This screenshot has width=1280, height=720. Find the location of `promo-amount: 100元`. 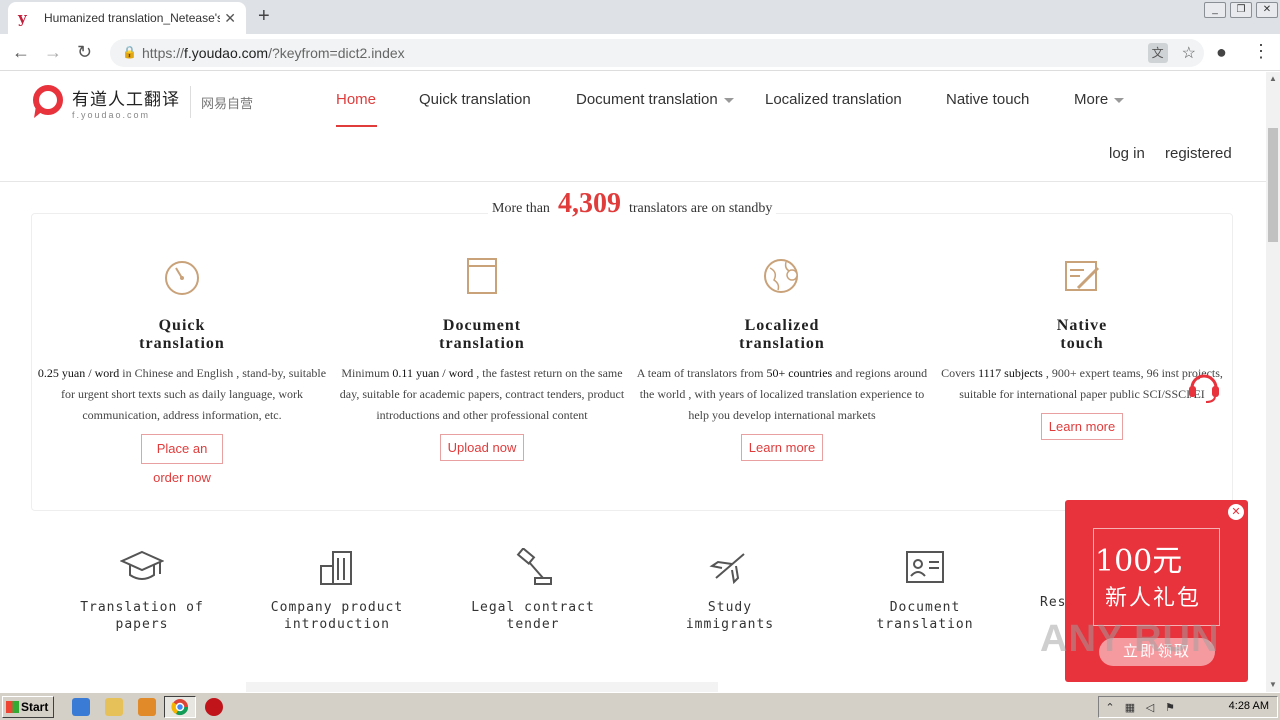

promo-amount: 100元 is located at coordinates (1139, 561).